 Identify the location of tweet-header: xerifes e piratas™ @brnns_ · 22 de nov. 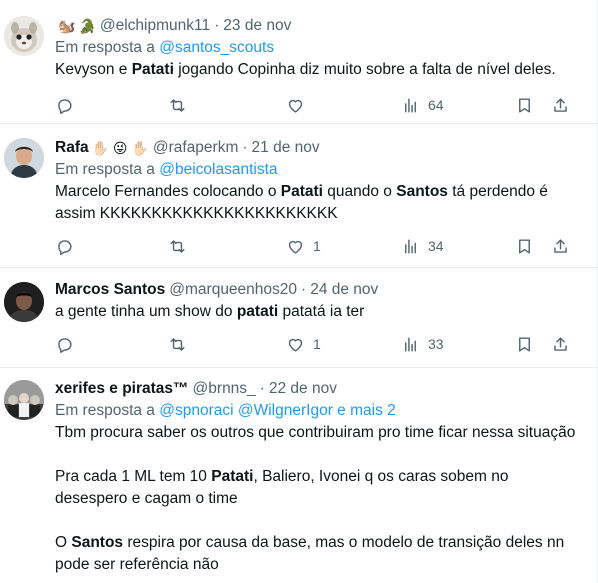
(316, 389).